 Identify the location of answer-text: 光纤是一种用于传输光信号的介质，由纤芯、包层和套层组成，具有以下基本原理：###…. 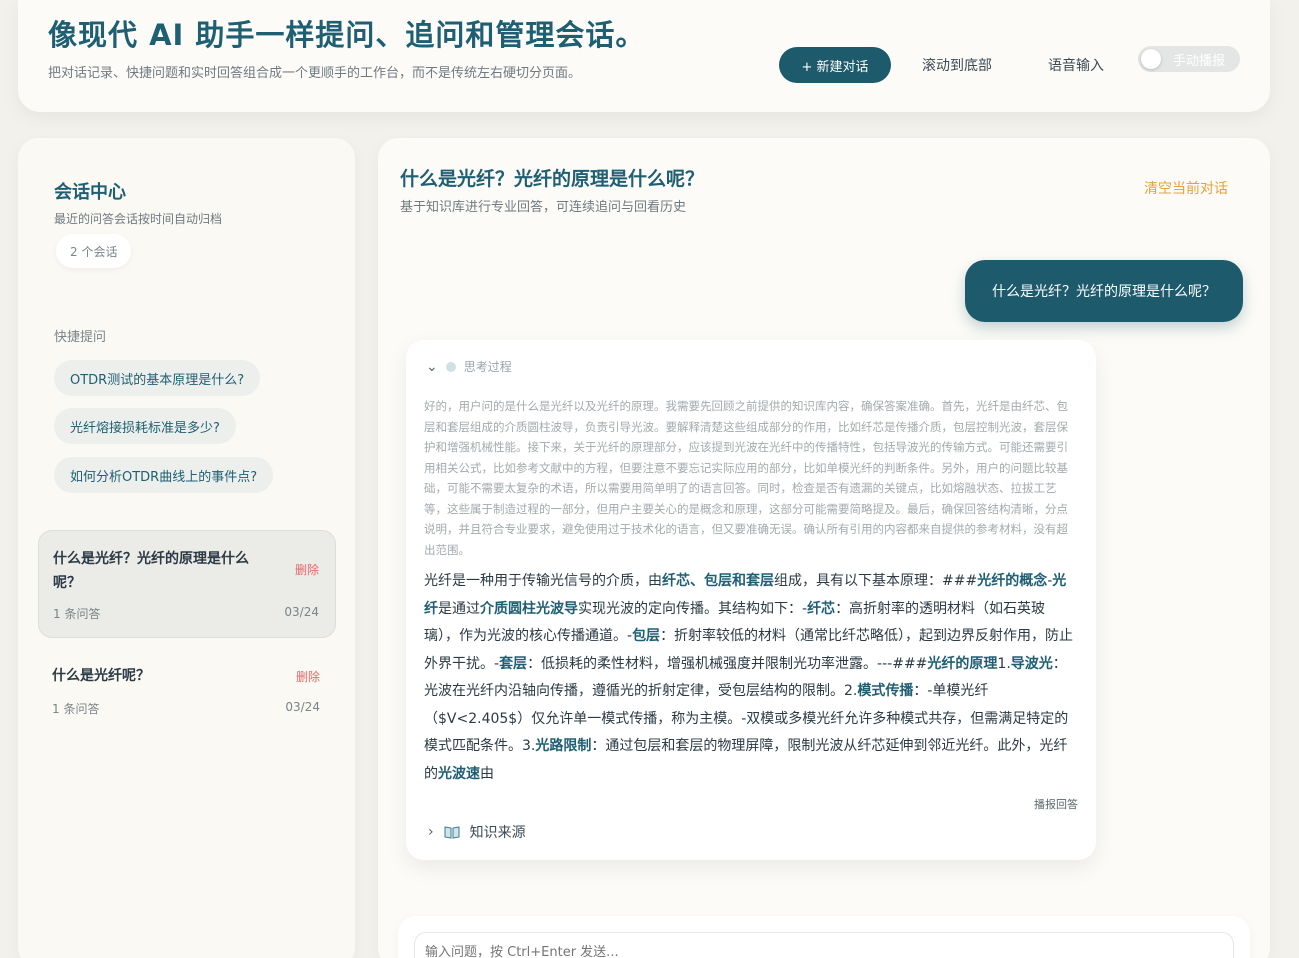
(751, 678).